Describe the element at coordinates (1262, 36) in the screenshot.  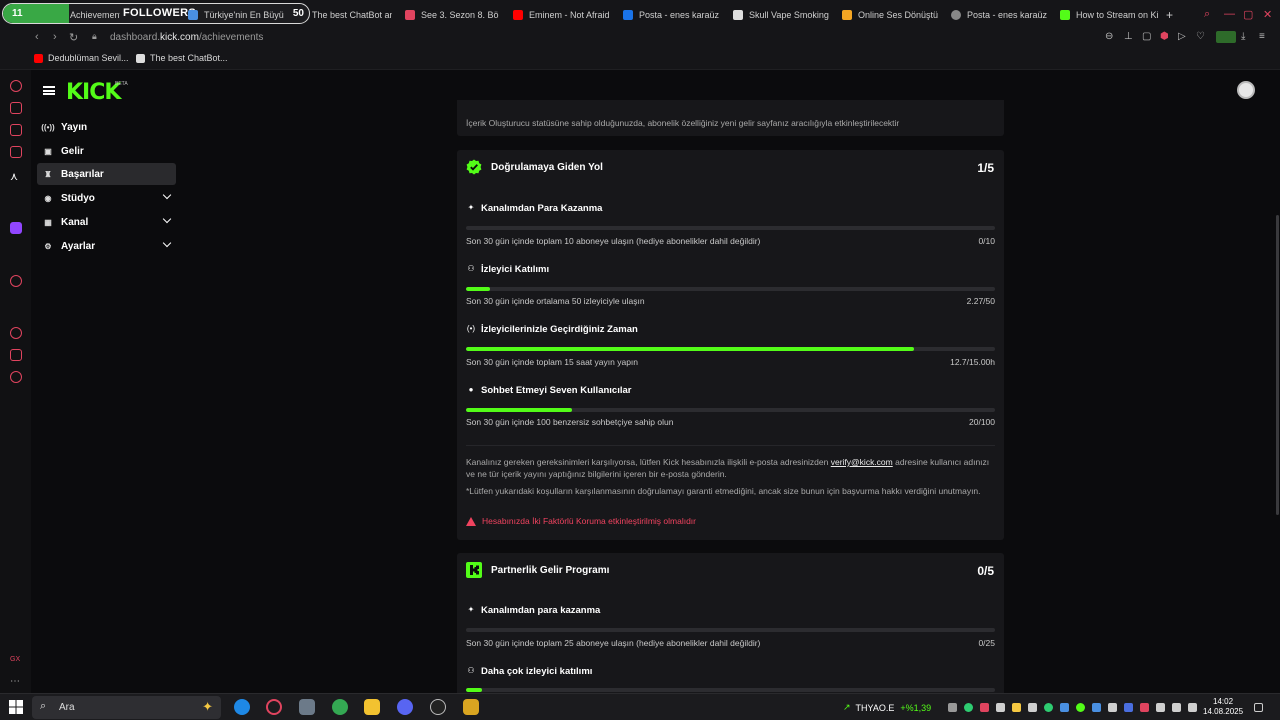
I see `menu-icon: ≡` at that location.